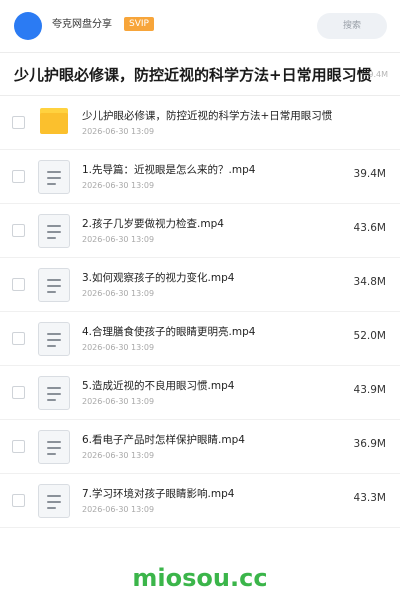  I want to click on file-name: 3.如何观察孩子的视力变化.mp4, so click(158, 278).